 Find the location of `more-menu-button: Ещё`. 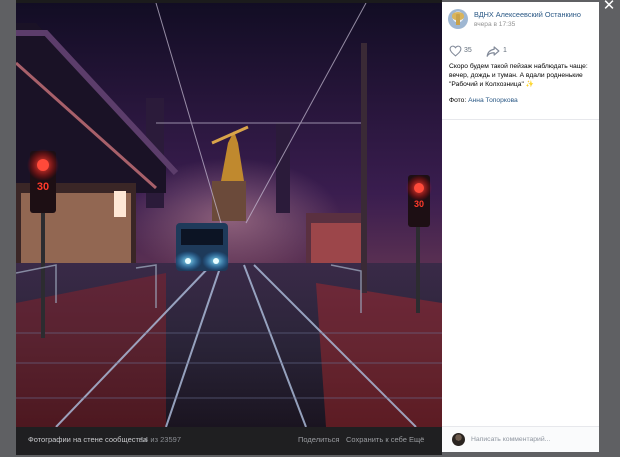

more-menu-button: Ещё is located at coordinates (416, 439).